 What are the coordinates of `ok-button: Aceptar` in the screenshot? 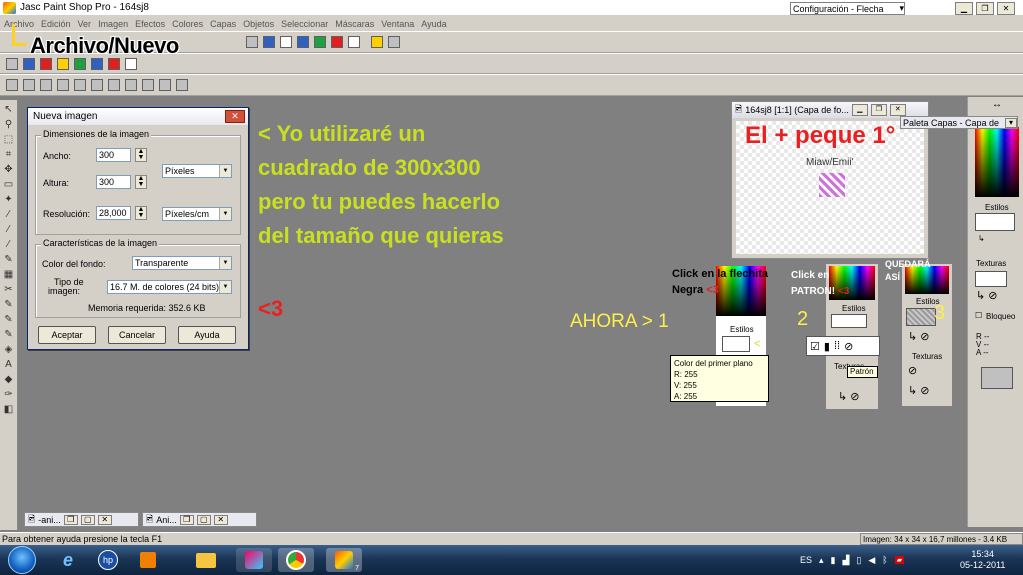 It's located at (67, 335).